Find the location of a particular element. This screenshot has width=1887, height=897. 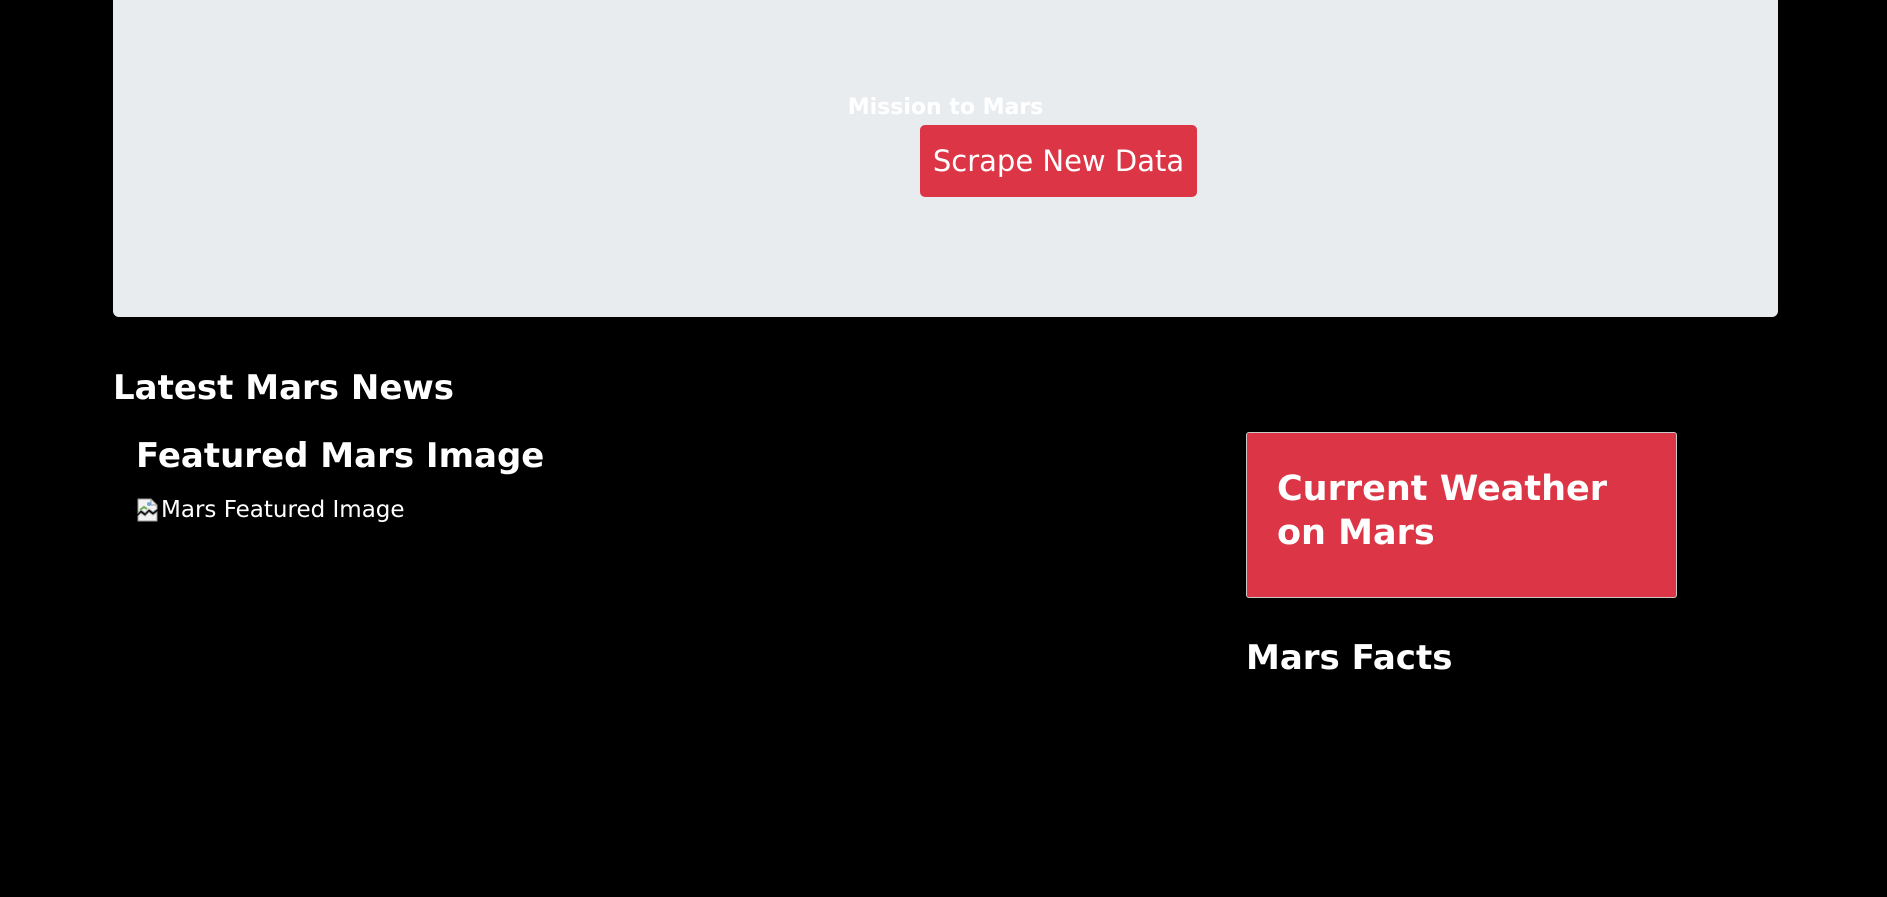

featured-image-alt-text: Mars Featured Image is located at coordinates (283, 510).